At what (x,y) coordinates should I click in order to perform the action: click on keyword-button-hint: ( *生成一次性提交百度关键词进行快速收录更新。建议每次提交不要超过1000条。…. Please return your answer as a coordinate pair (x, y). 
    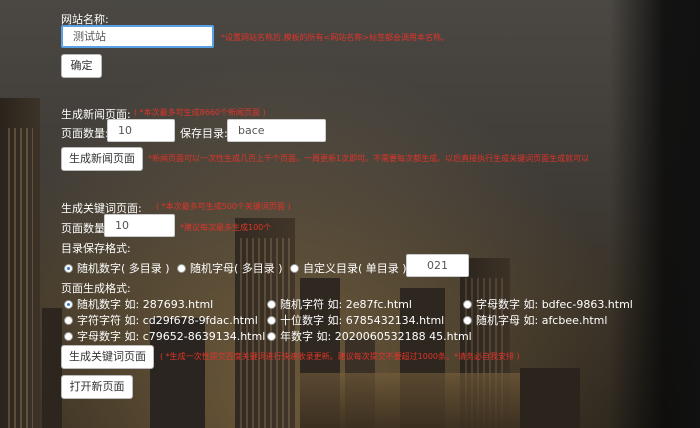
    Looking at the image, I should click on (340, 356).